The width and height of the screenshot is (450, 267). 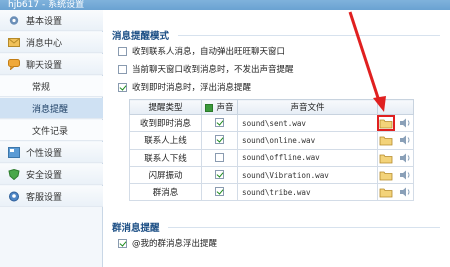 I want to click on select-all-sound-checkbox, so click(x=209, y=107).